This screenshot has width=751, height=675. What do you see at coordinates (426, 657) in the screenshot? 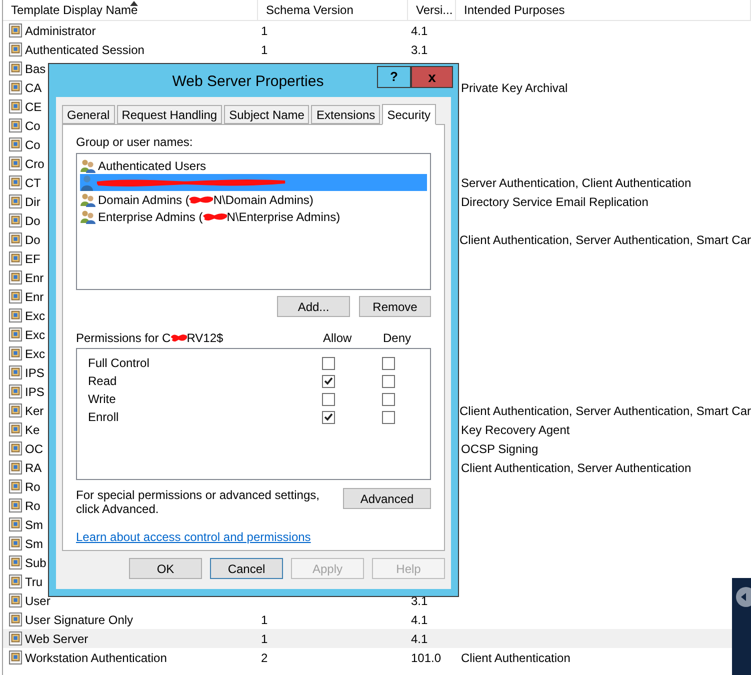
I see `version: 101.0` at bounding box center [426, 657].